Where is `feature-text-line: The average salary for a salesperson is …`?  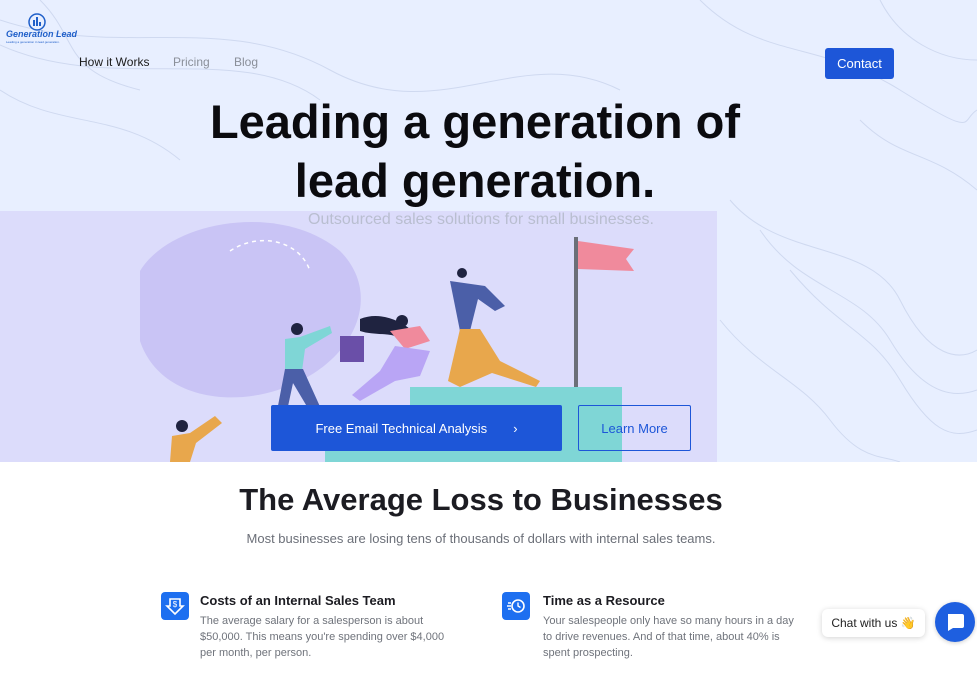
feature-text-line: The average salary for a salesperson is … is located at coordinates (312, 621).